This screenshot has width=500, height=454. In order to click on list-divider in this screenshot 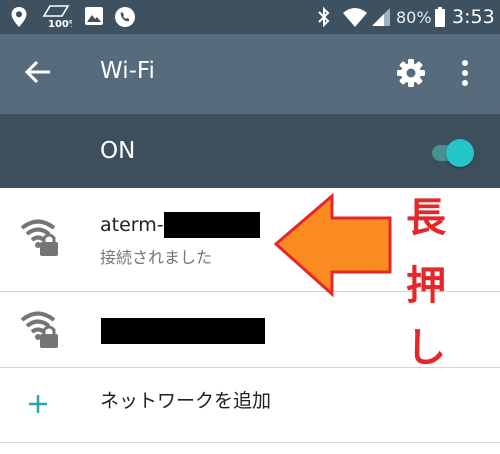, I will do `click(250, 442)`.